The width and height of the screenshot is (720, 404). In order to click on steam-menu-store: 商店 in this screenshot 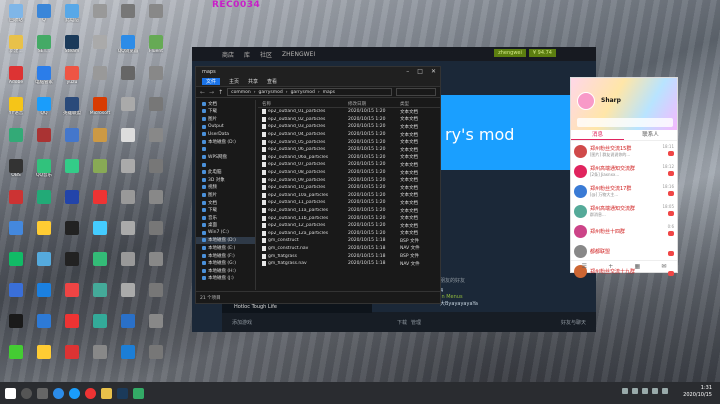, I will do `click(228, 54)`.